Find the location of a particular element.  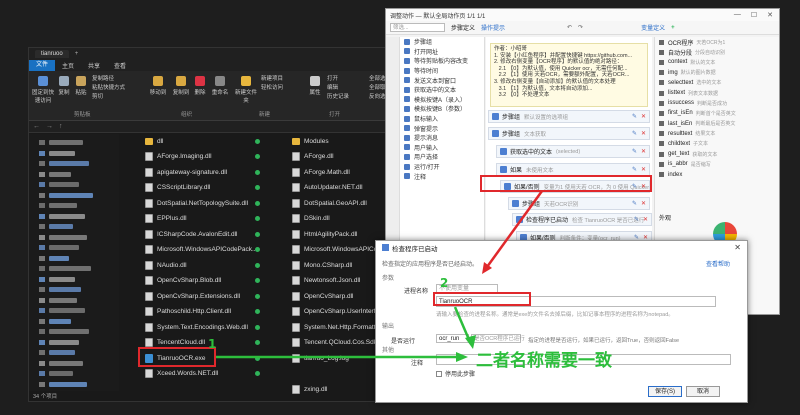

arrow-head-exe is located at coordinates (462, 357).